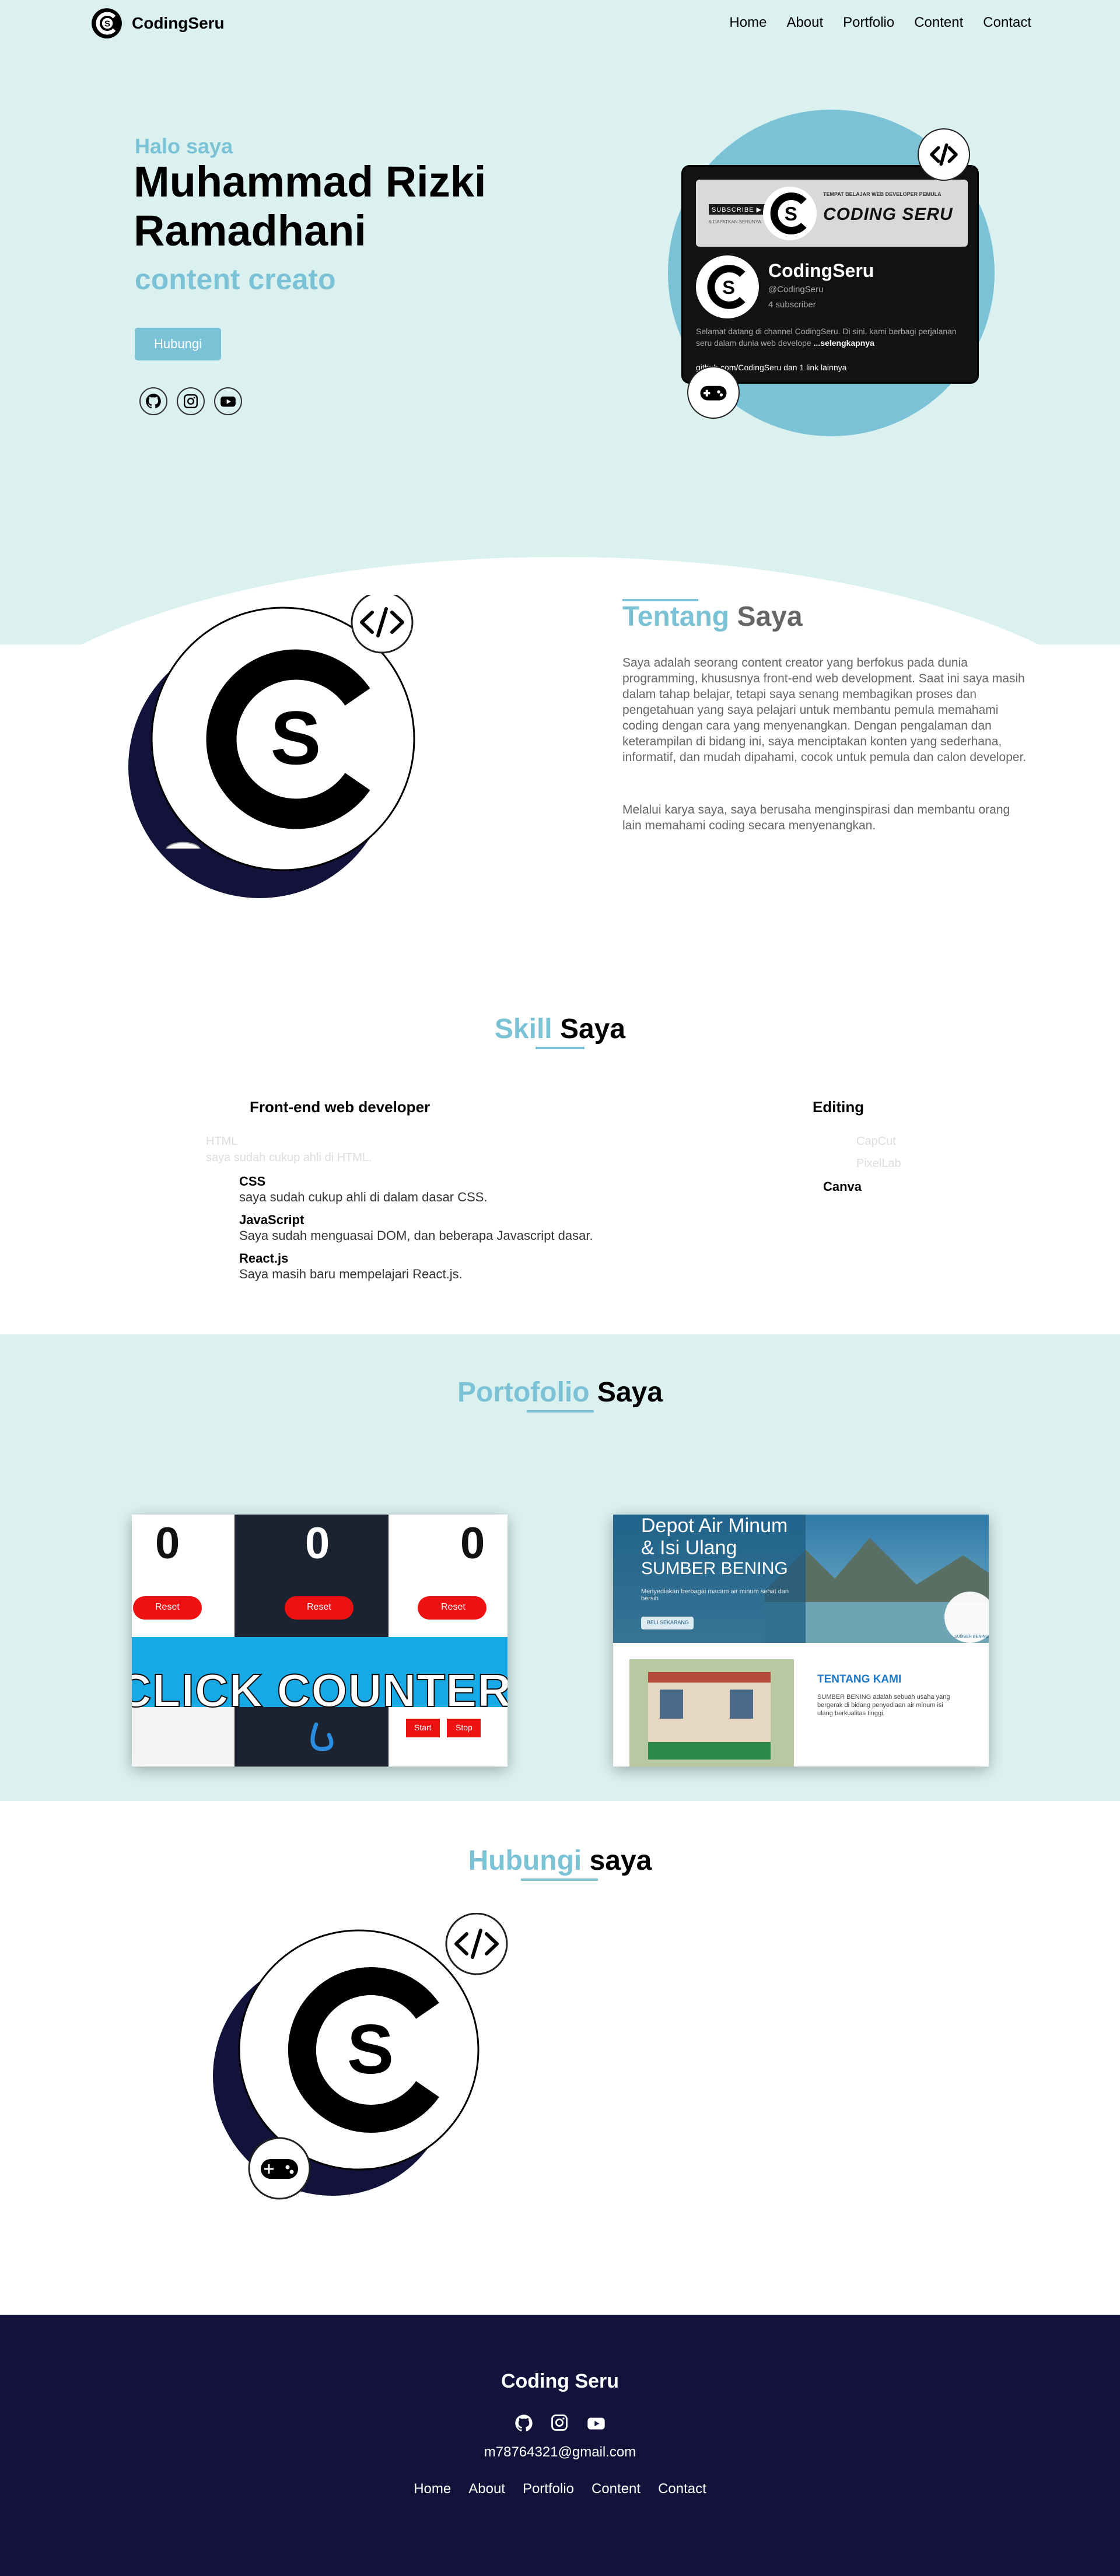  Describe the element at coordinates (689, 1548) in the screenshot. I see `depot-heading-2: & Isi Ulang` at that location.